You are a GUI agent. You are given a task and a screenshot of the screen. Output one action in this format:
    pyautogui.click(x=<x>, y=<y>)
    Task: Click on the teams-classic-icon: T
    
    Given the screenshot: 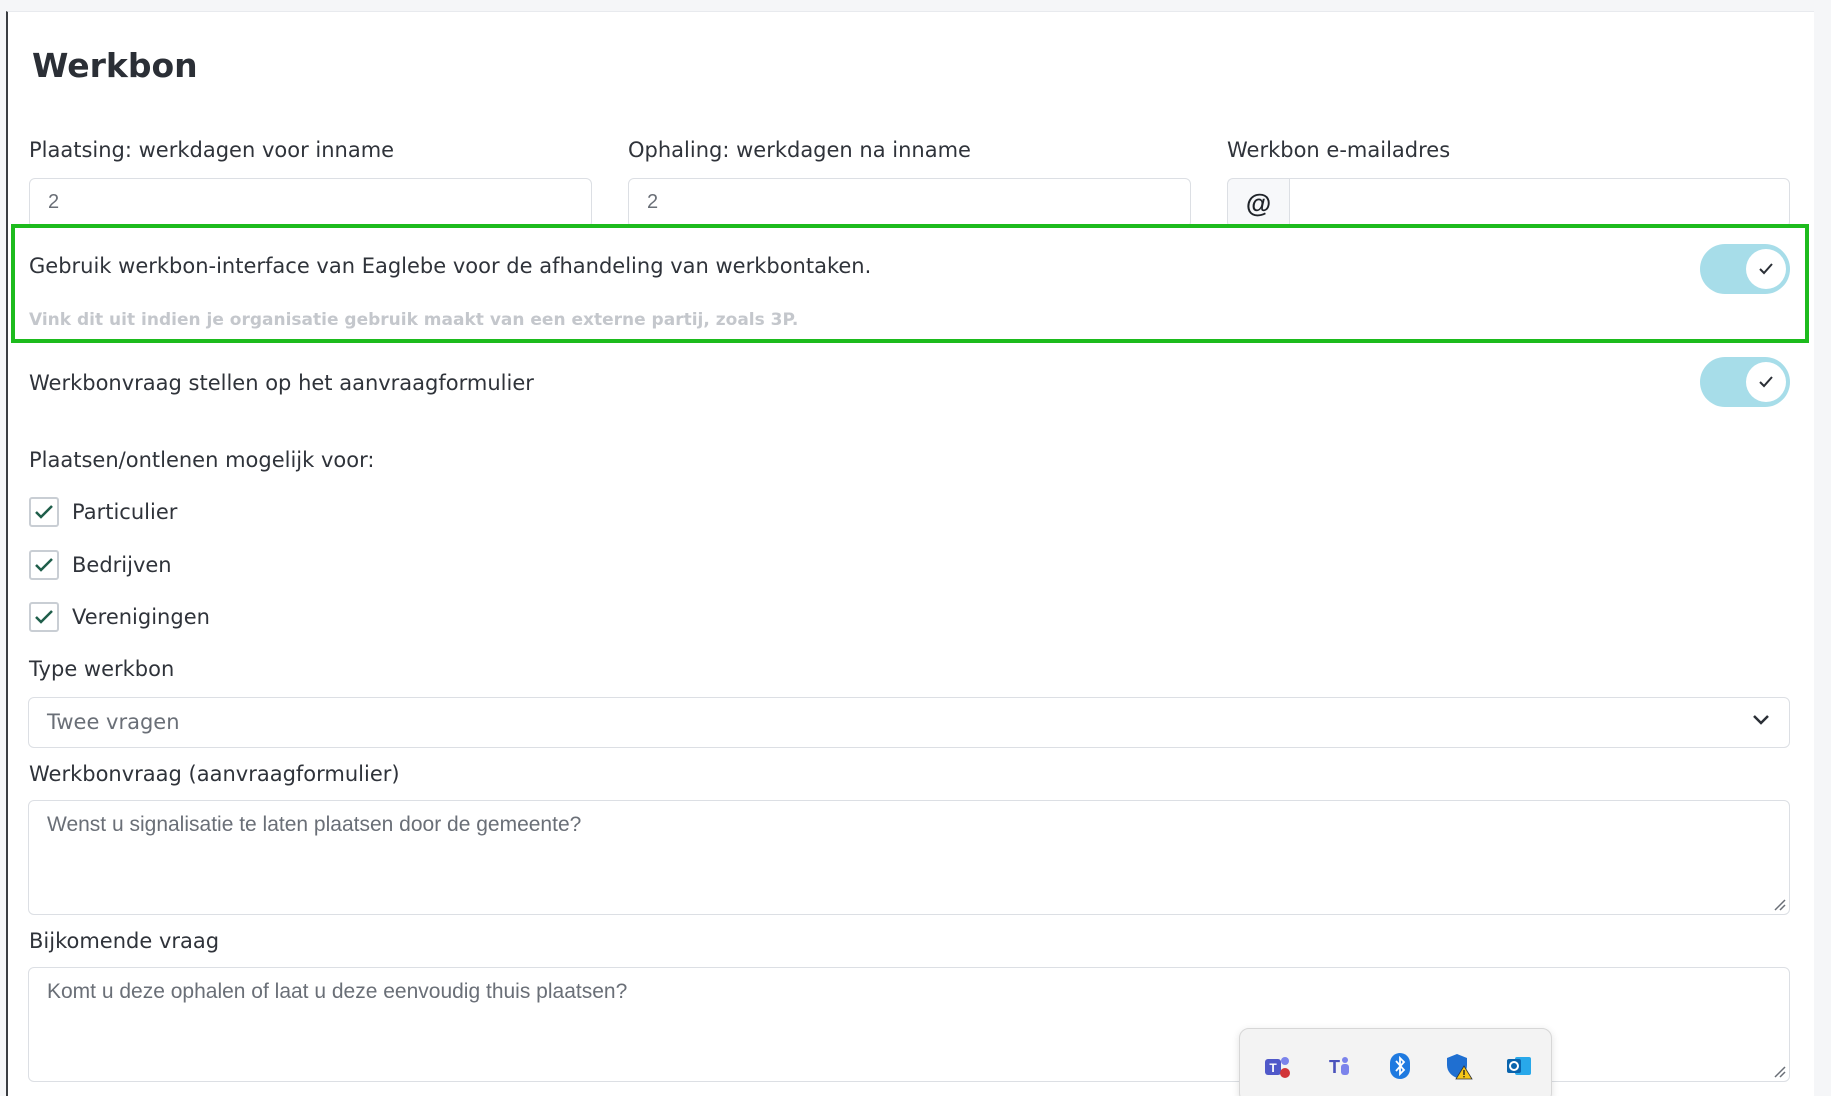 What is the action you would take?
    pyautogui.click(x=1339, y=1066)
    